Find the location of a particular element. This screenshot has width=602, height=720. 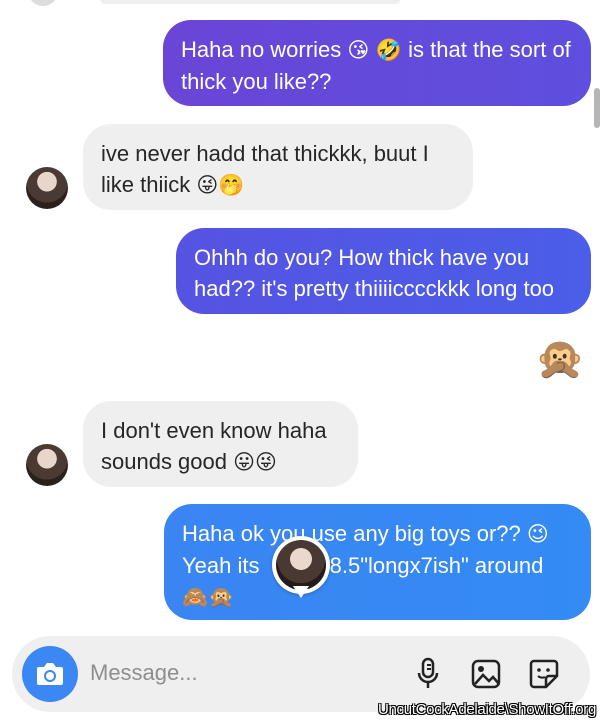

watermark: UncutCockAdelaide\ShowItOff.org is located at coordinates (486, 709).